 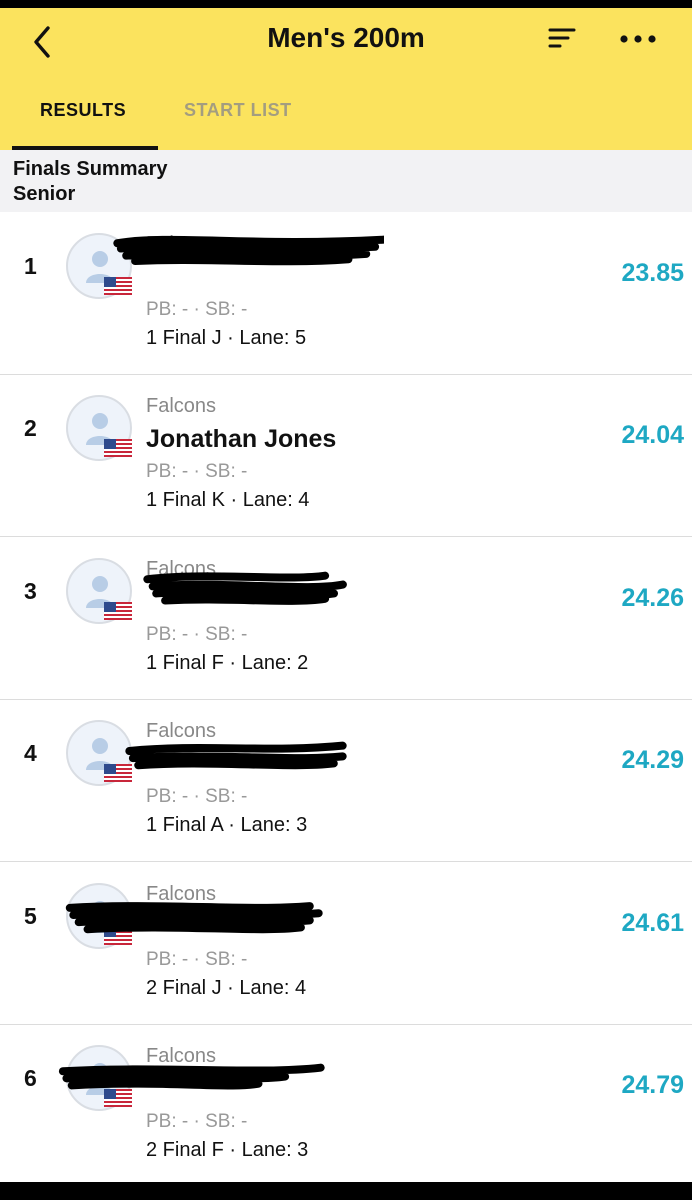 I want to click on sort-button, so click(x=563, y=39).